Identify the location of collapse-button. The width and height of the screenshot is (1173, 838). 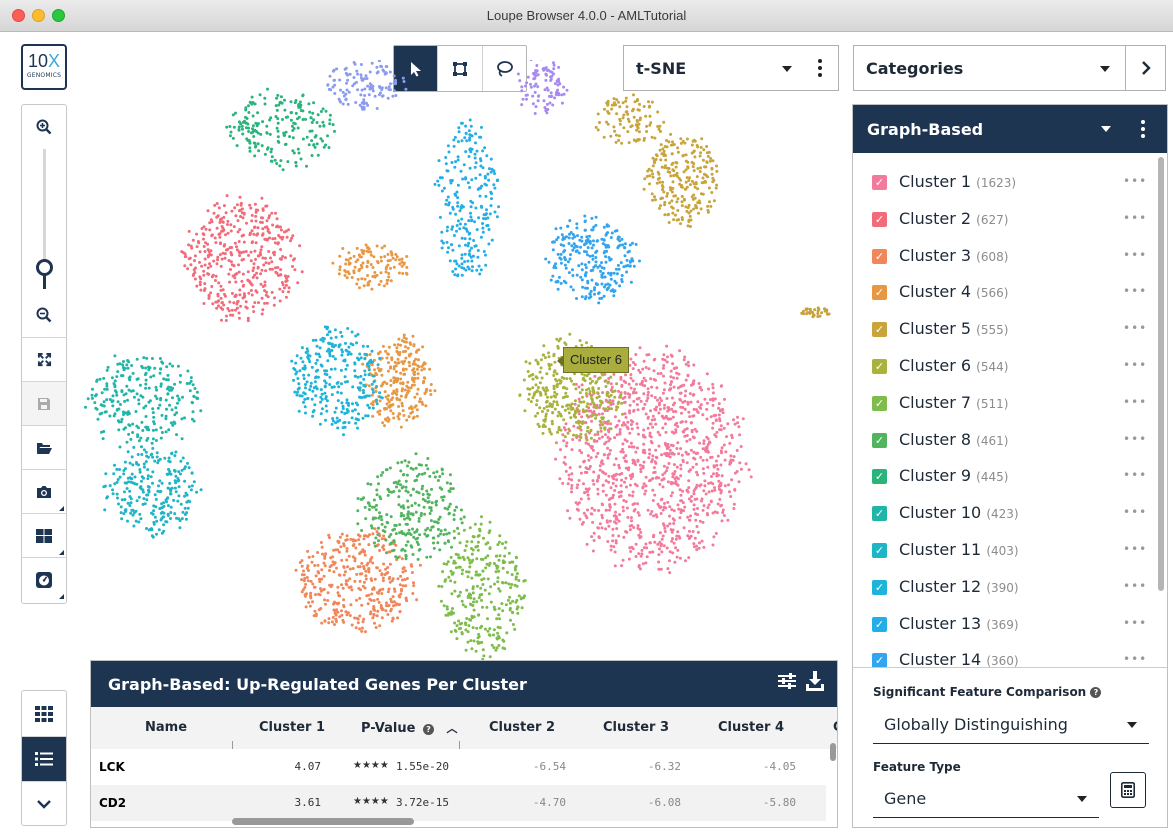
(44, 803).